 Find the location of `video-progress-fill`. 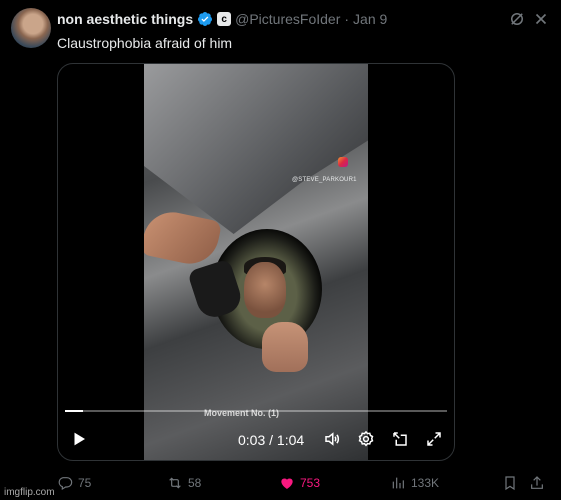

video-progress-fill is located at coordinates (74, 411).